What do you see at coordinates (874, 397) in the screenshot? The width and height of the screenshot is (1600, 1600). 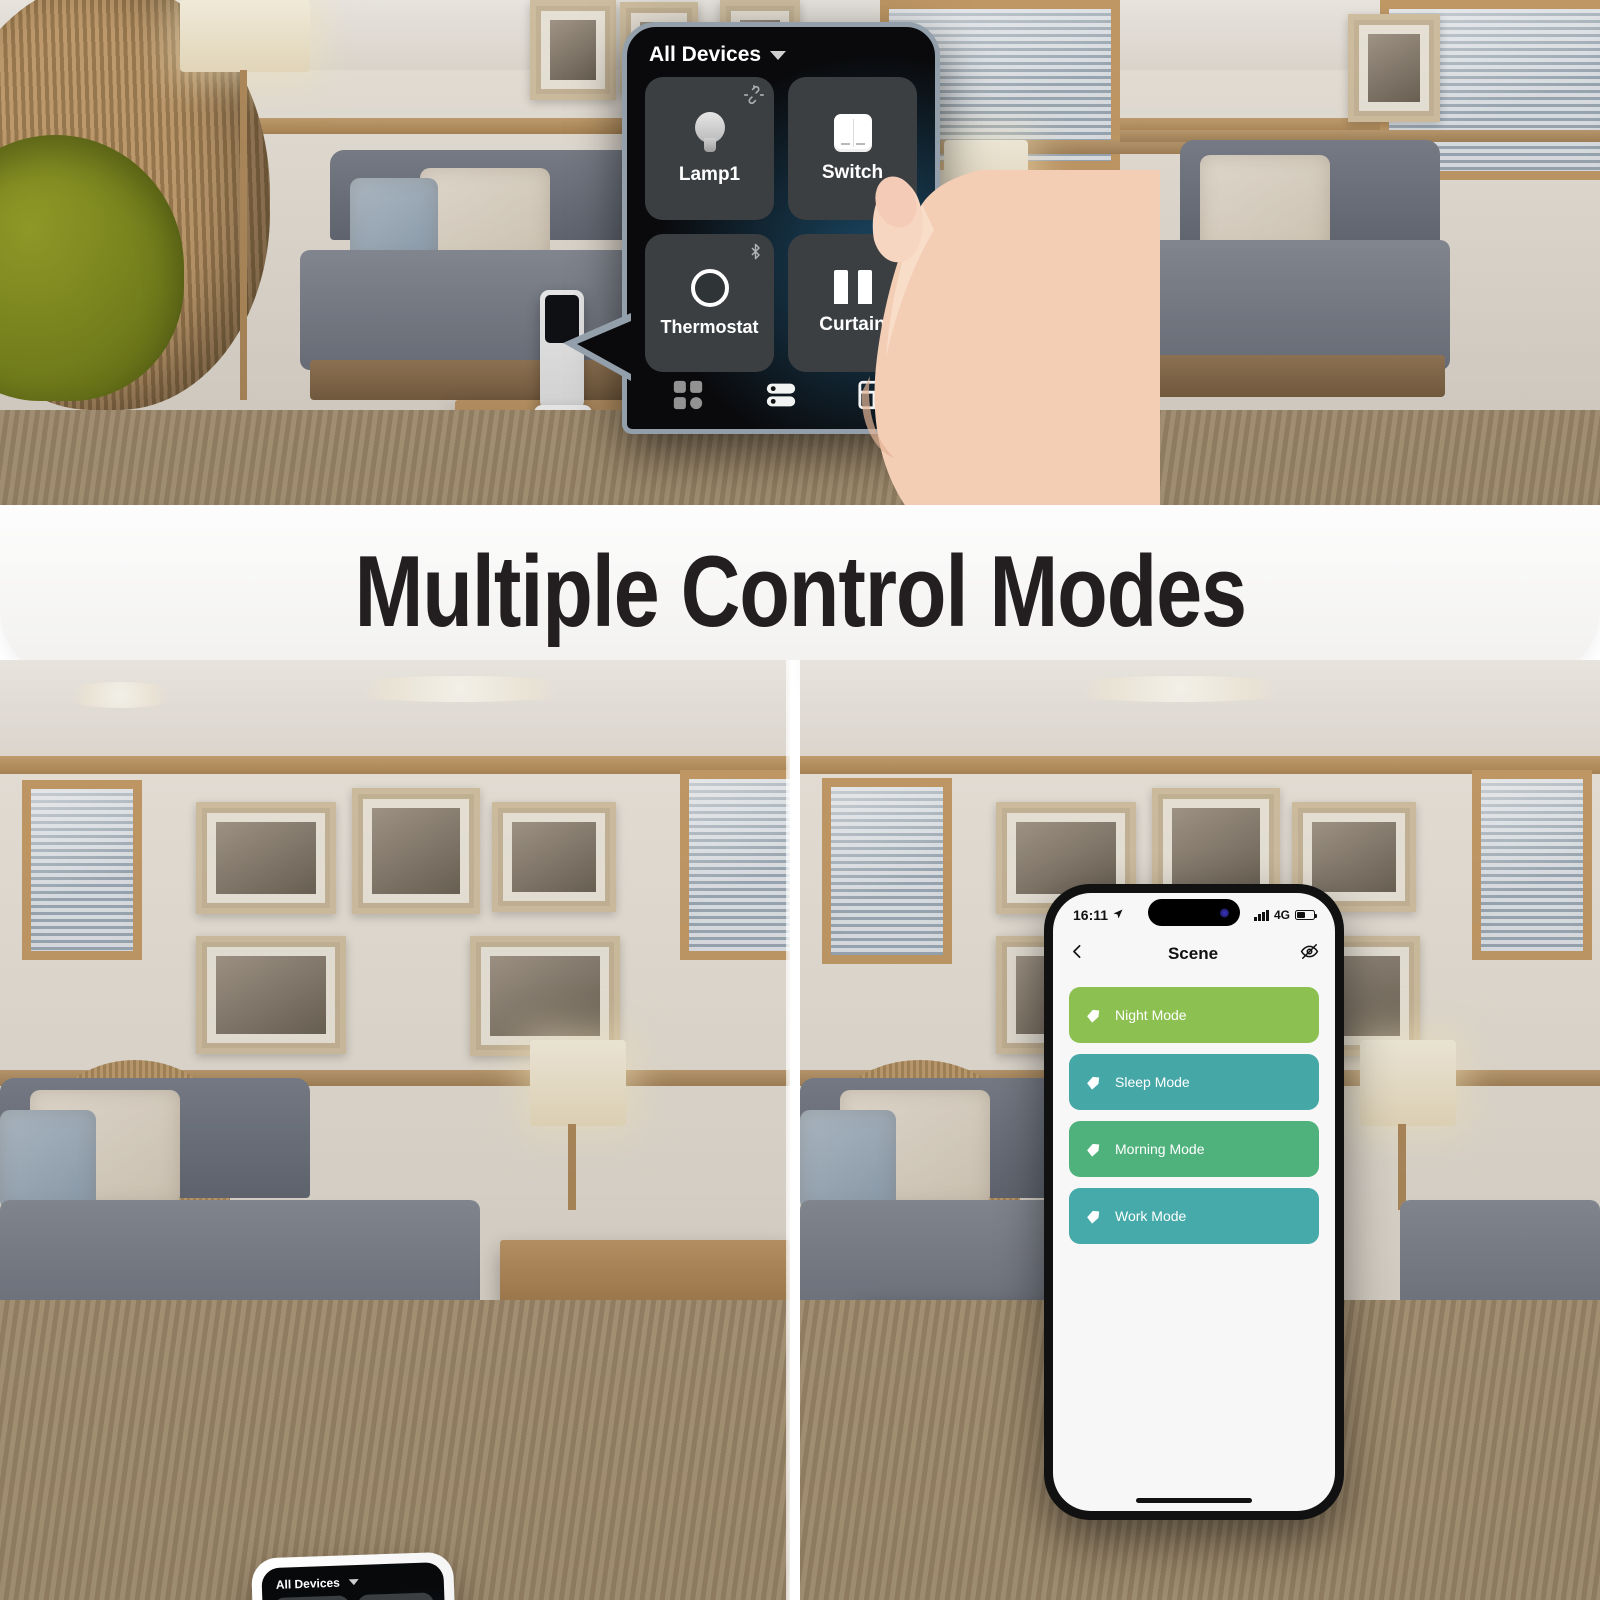 I see `layout-icon` at bounding box center [874, 397].